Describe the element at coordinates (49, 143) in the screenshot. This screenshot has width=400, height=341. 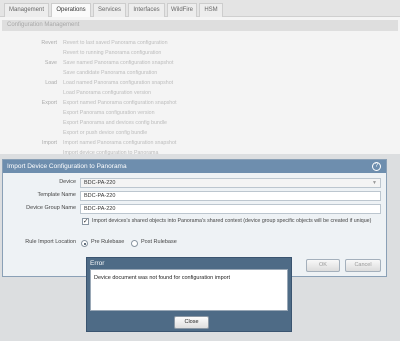
I see `config-group-label: Import` at that location.